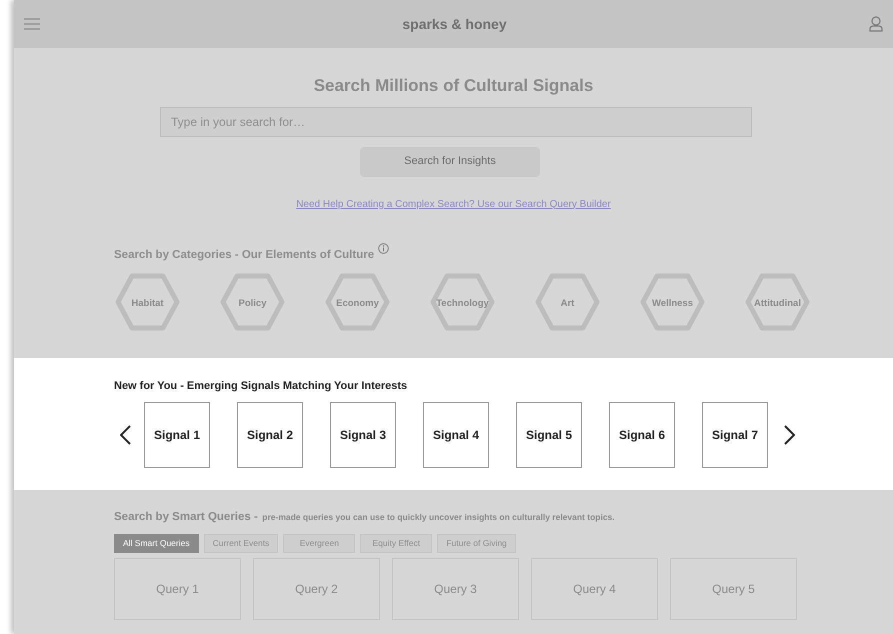 The image size is (893, 634). Describe the element at coordinates (567, 302) in the screenshot. I see `category-hexagon: Art` at that location.